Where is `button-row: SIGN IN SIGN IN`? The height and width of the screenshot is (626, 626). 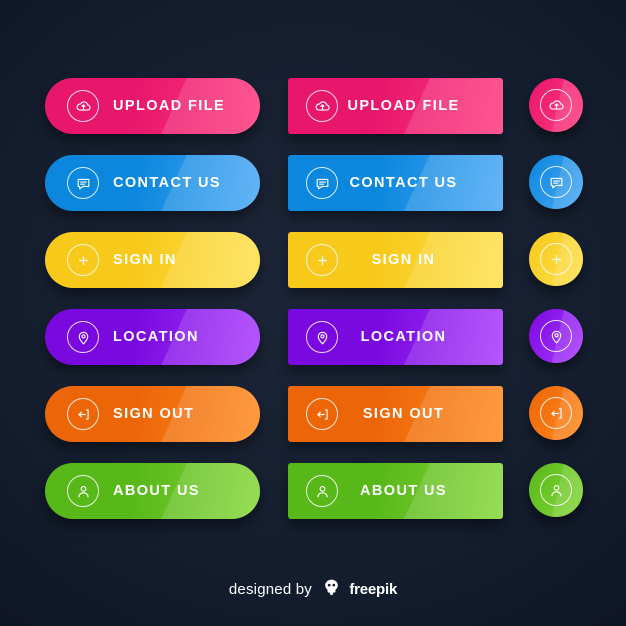 button-row: SIGN IN SIGN IN is located at coordinates (313, 270).